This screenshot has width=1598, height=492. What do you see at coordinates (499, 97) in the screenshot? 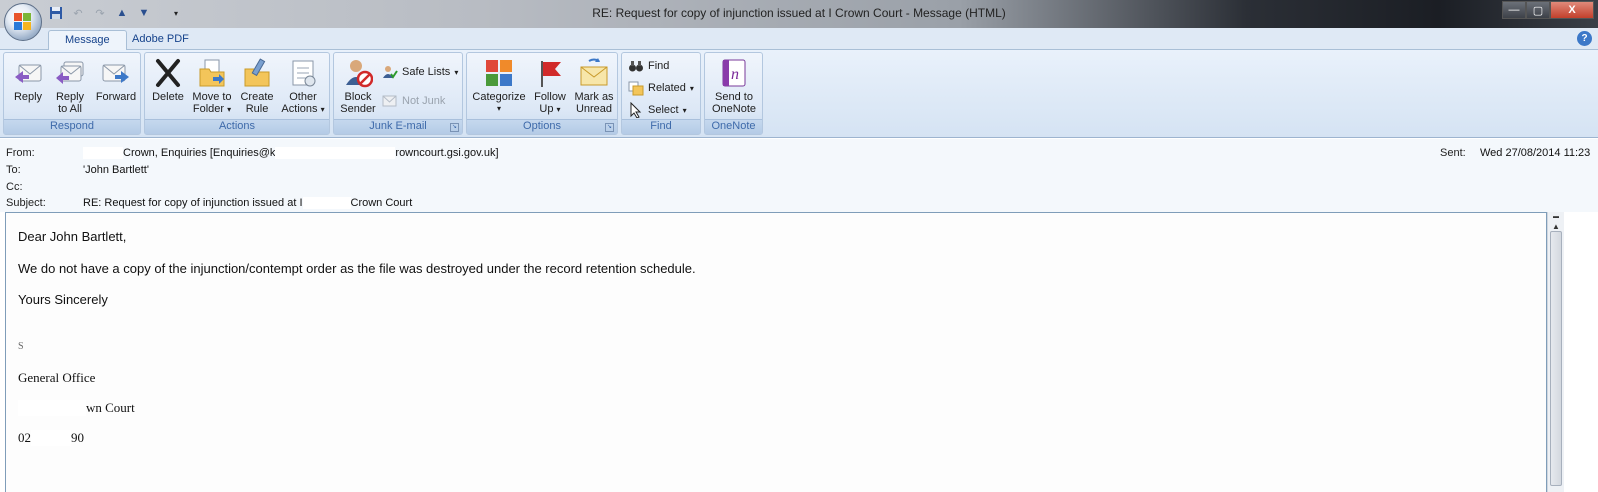
I see `categorize-label: Categorize` at bounding box center [499, 97].